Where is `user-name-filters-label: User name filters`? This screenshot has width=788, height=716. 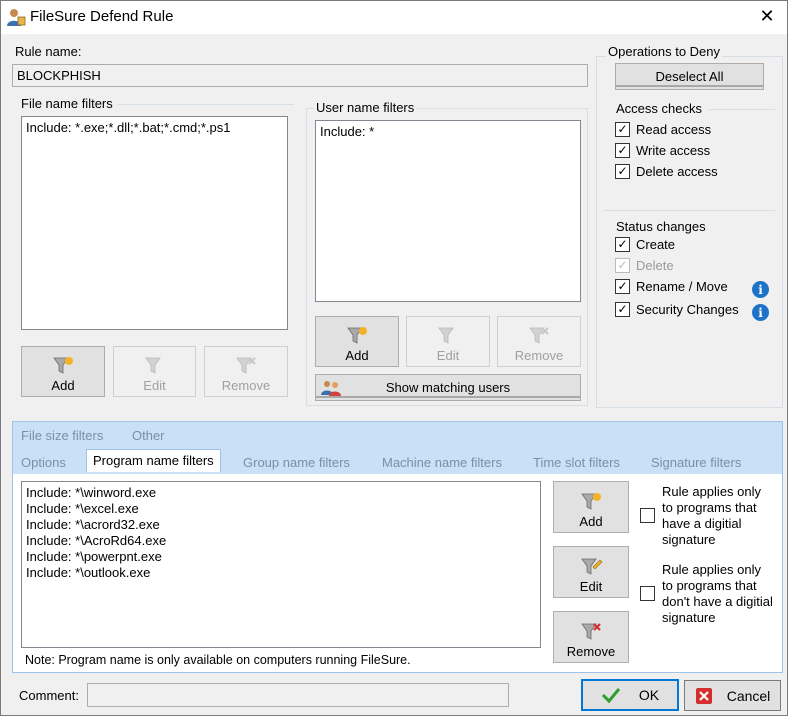 user-name-filters-label: User name filters is located at coordinates (365, 107).